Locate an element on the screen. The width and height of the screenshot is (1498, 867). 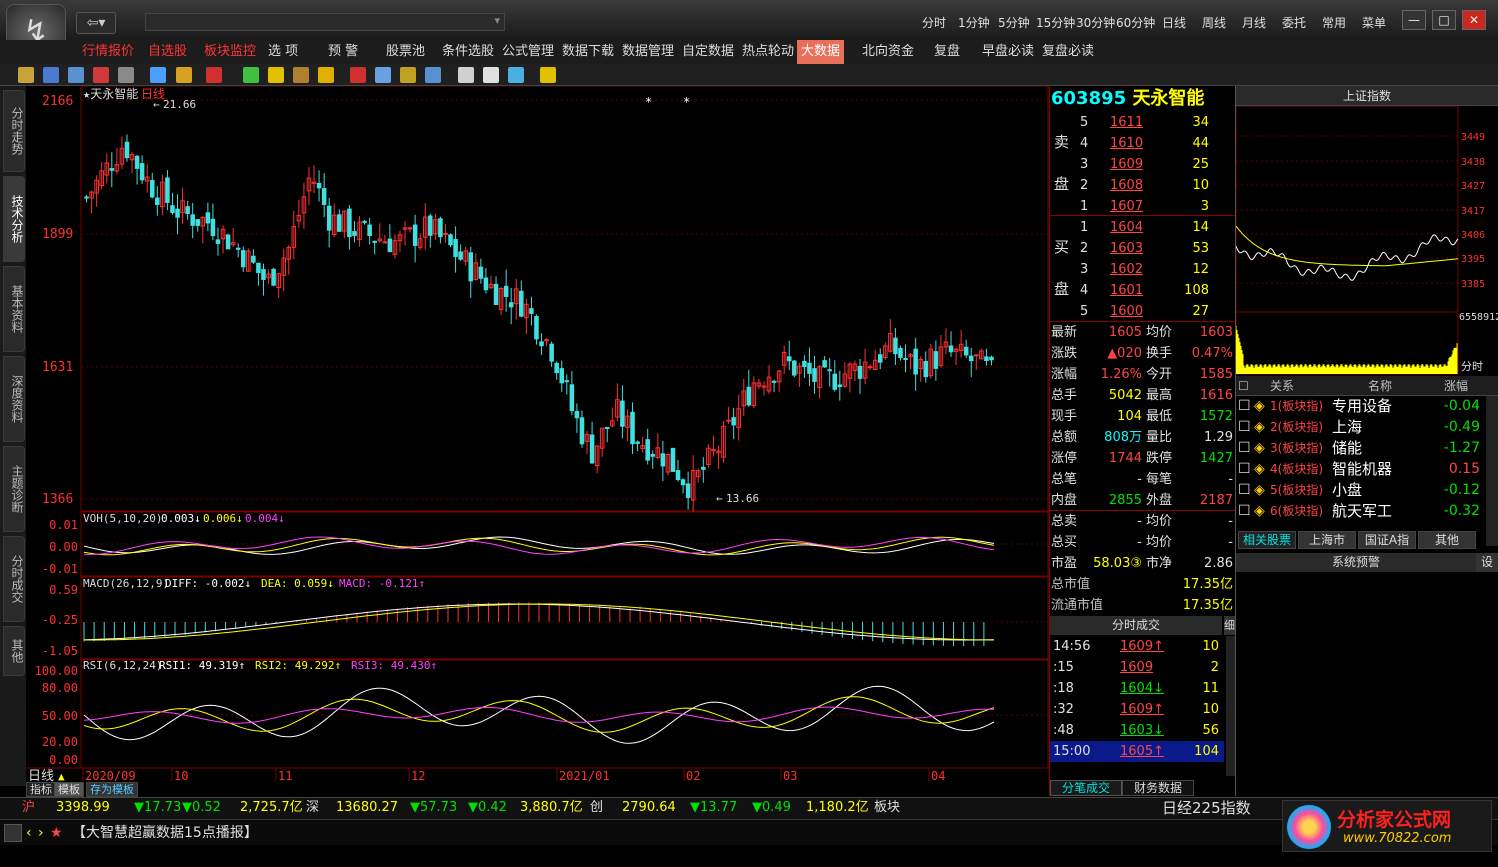
nikkei-label: 日经225指数 is located at coordinates (1206, 808).